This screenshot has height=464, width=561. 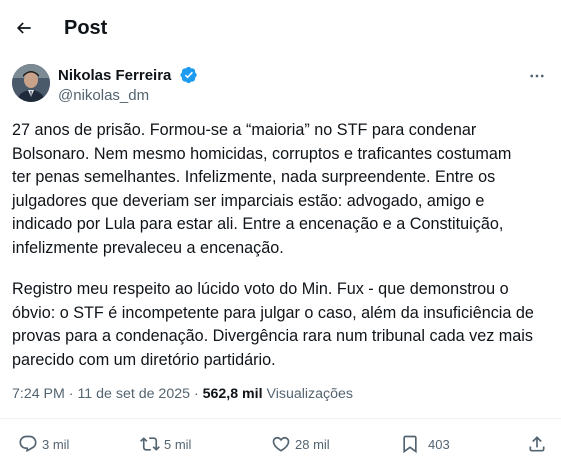 I want to click on heart-icon, so click(x=281, y=444).